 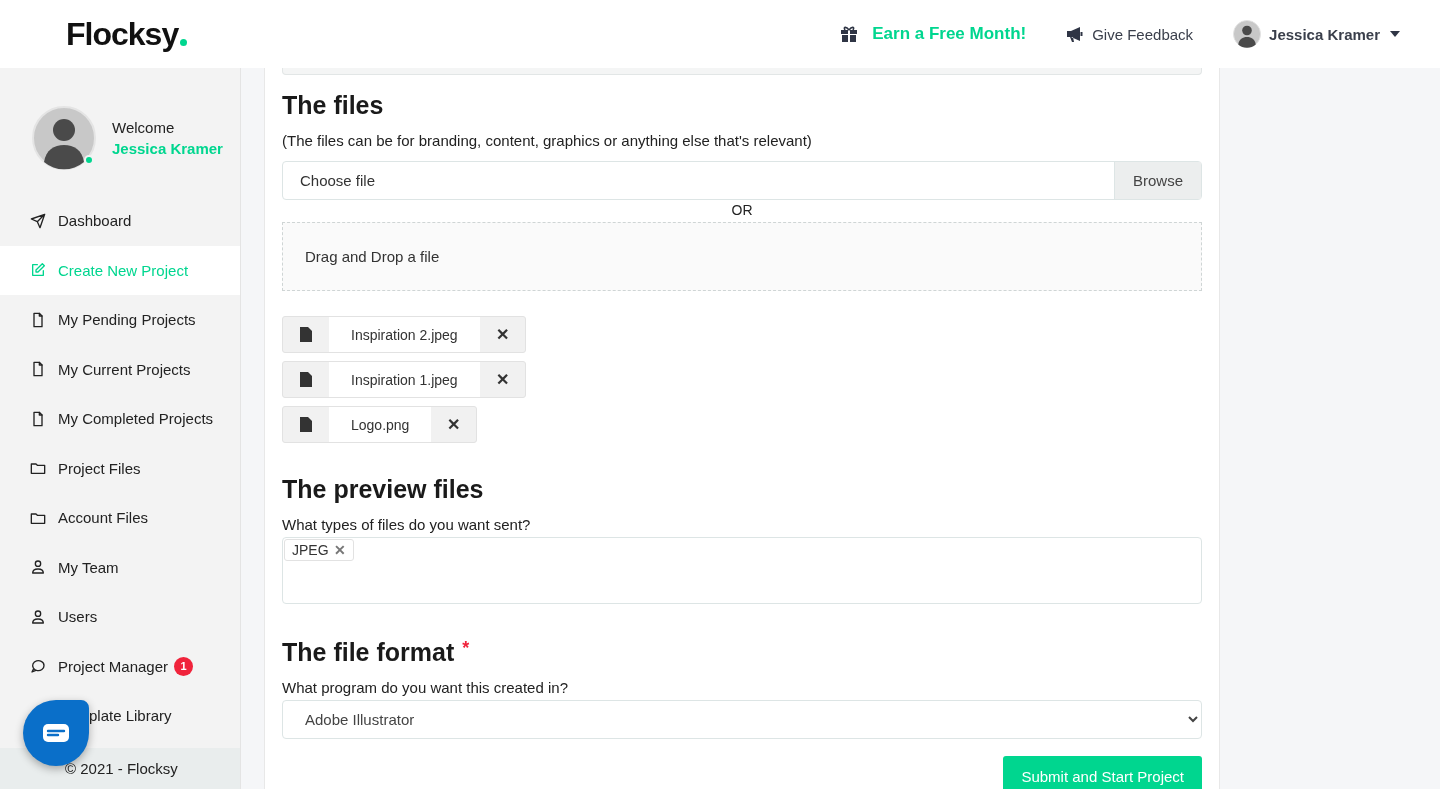 What do you see at coordinates (849, 34) in the screenshot?
I see `gift-icon` at bounding box center [849, 34].